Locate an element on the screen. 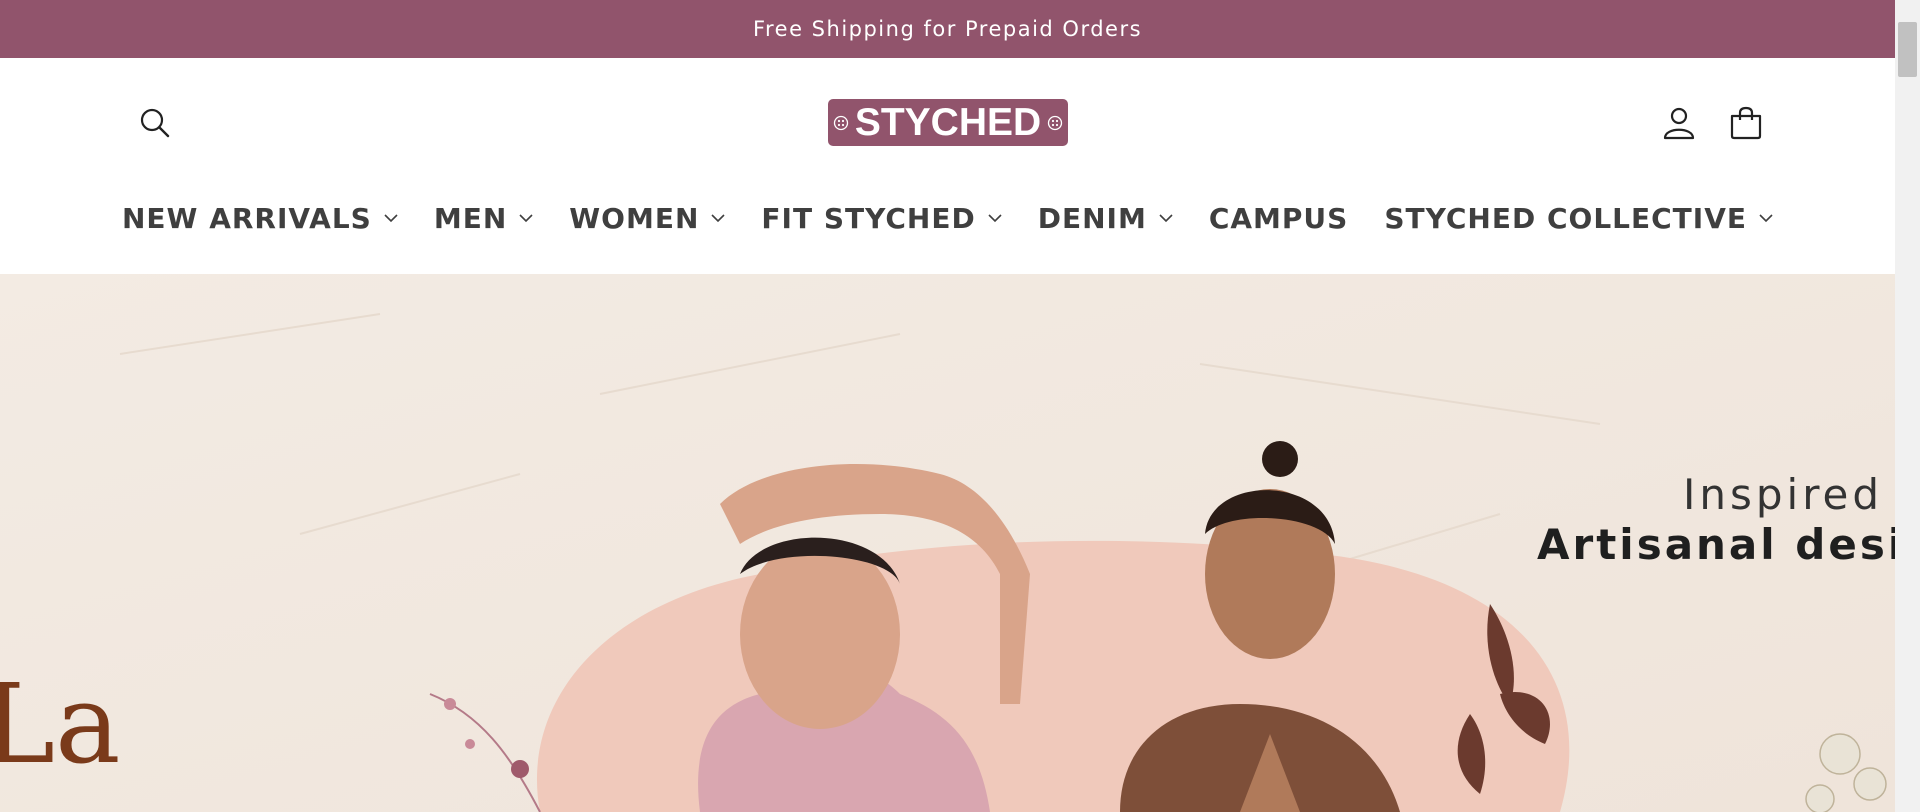  nav-fit-styched: FIT STYCHED is located at coordinates (881, 218).